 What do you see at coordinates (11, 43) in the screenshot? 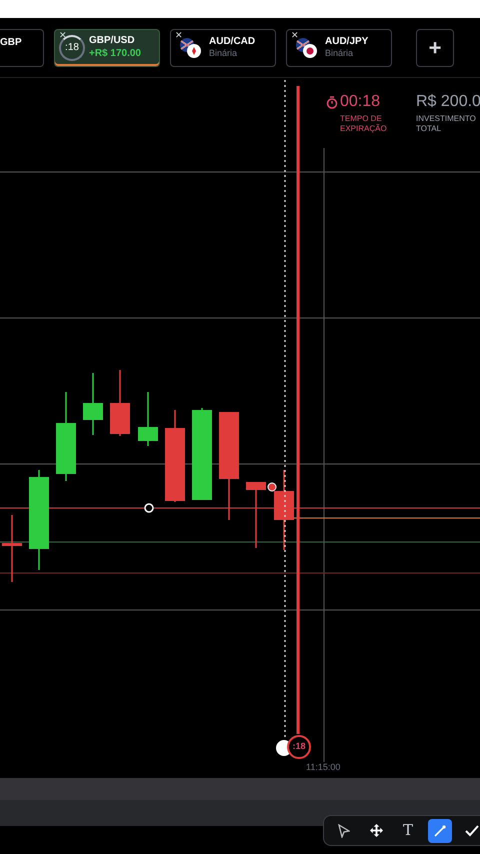
I see `tab-title: GBP` at bounding box center [11, 43].